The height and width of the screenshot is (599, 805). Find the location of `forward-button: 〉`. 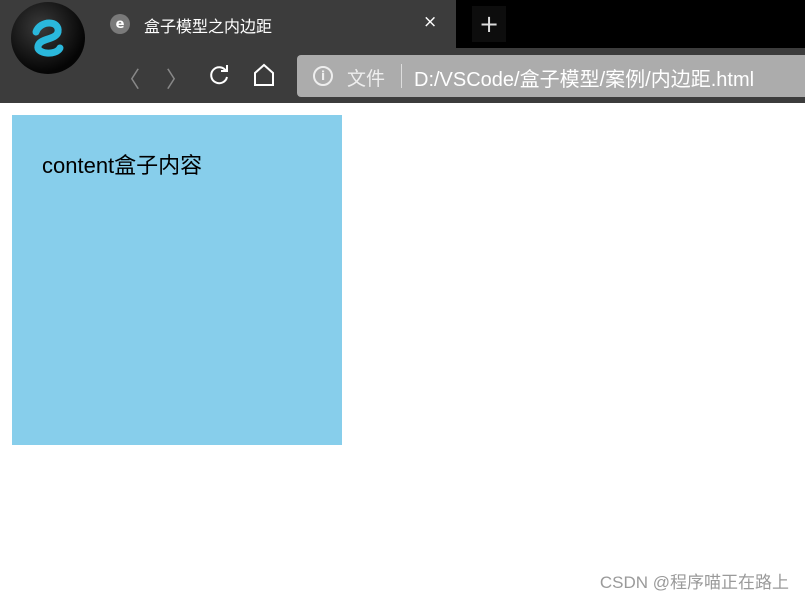

forward-button: 〉 is located at coordinates (177, 78).